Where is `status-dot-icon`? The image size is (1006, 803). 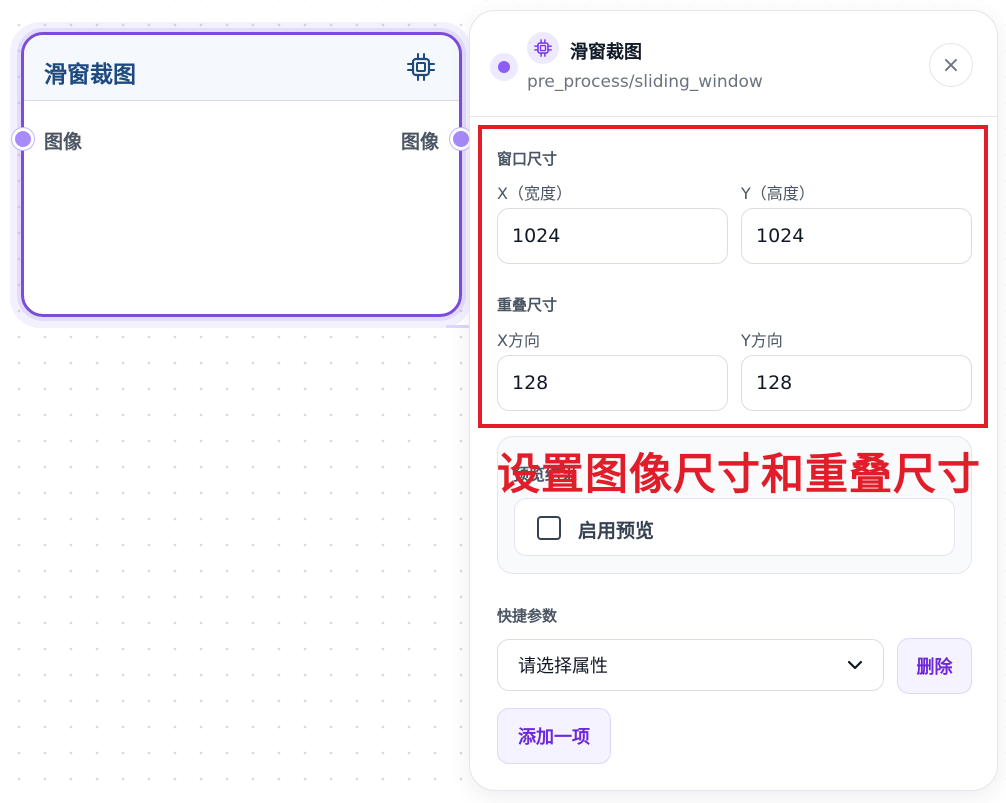 status-dot-icon is located at coordinates (504, 67).